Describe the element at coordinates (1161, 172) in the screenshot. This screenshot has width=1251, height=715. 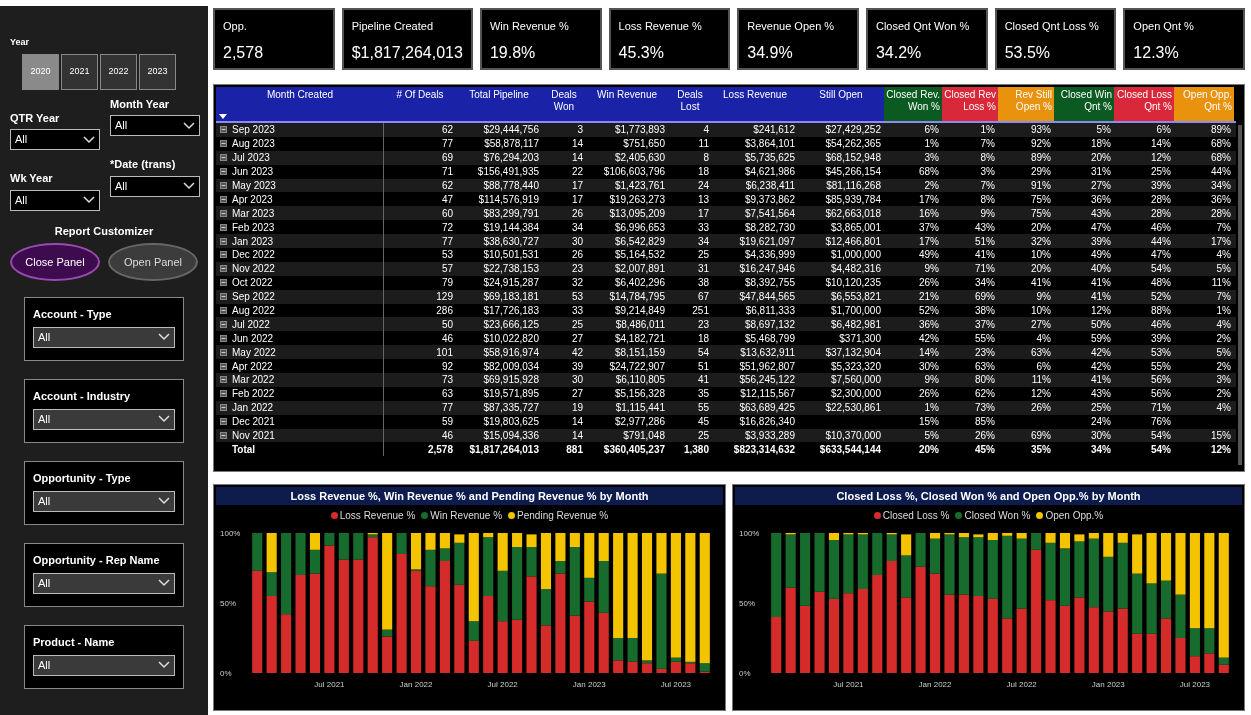
I see `table-cell: 25%` at that location.